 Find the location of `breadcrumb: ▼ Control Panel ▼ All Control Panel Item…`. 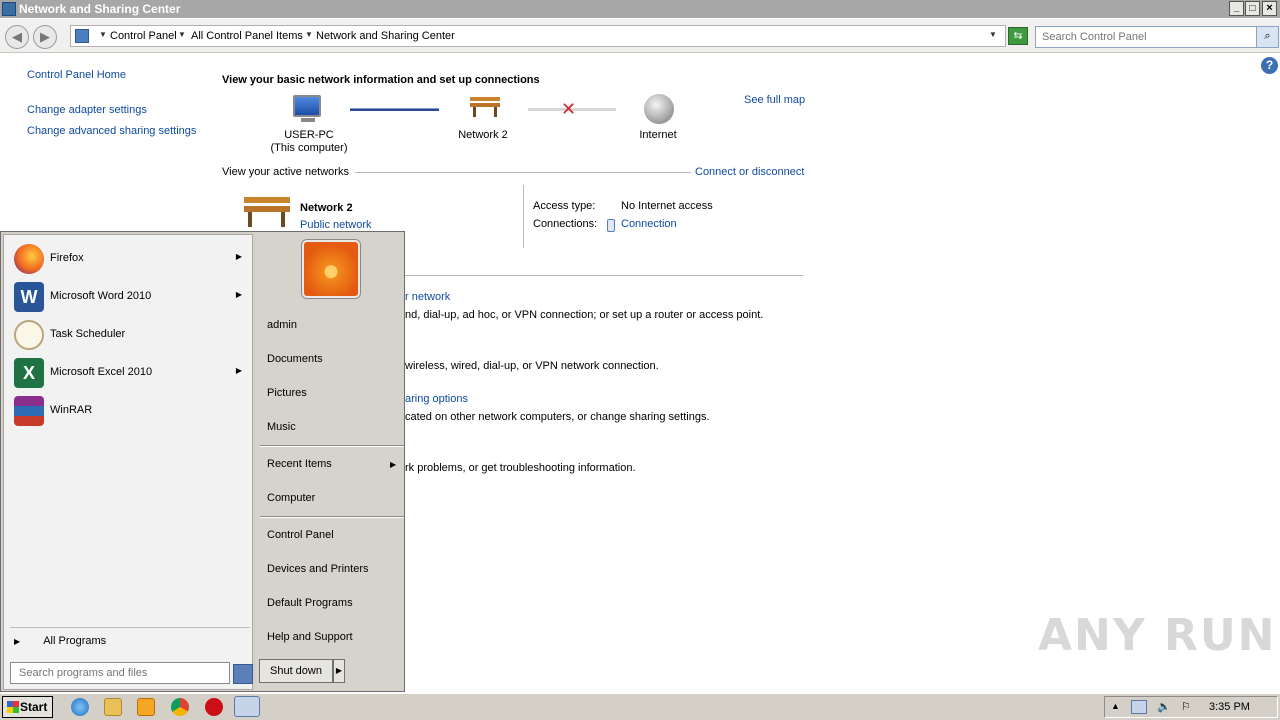

breadcrumb: ▼ Control Panel ▼ All Control Panel Item… is located at coordinates (538, 36).